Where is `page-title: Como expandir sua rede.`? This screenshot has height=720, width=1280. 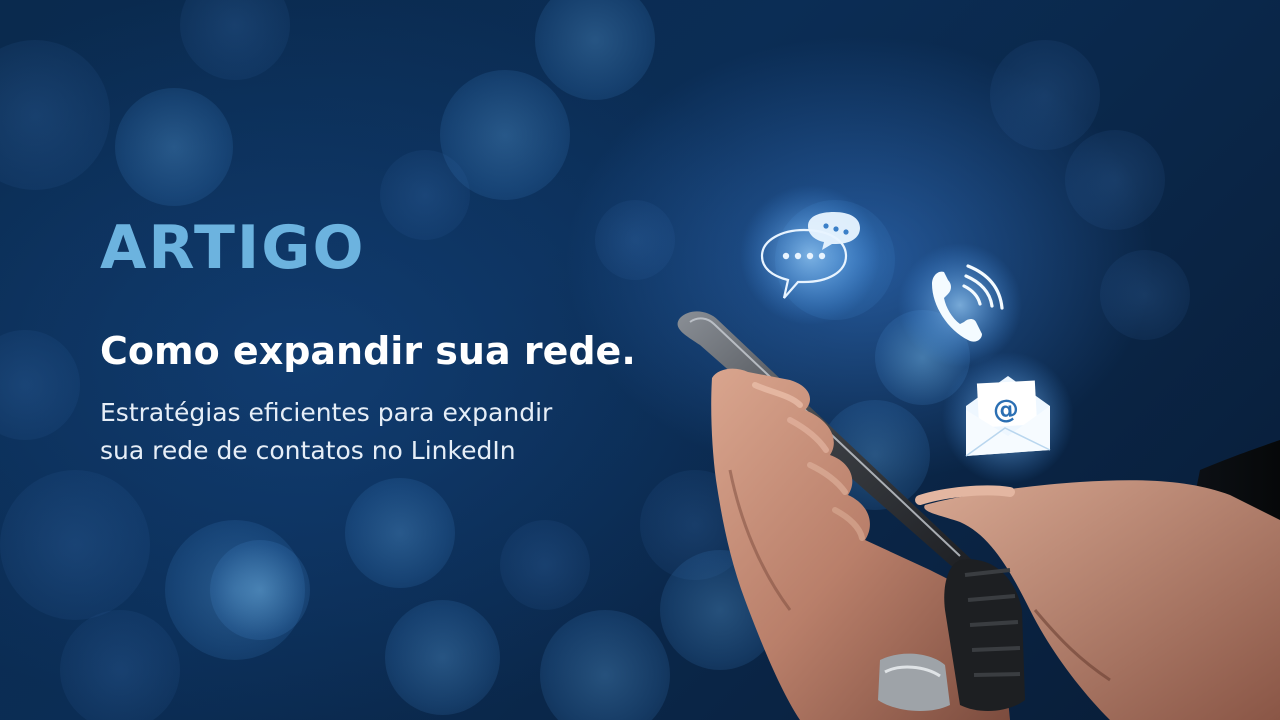 page-title: Como expandir sua rede. is located at coordinates (368, 351).